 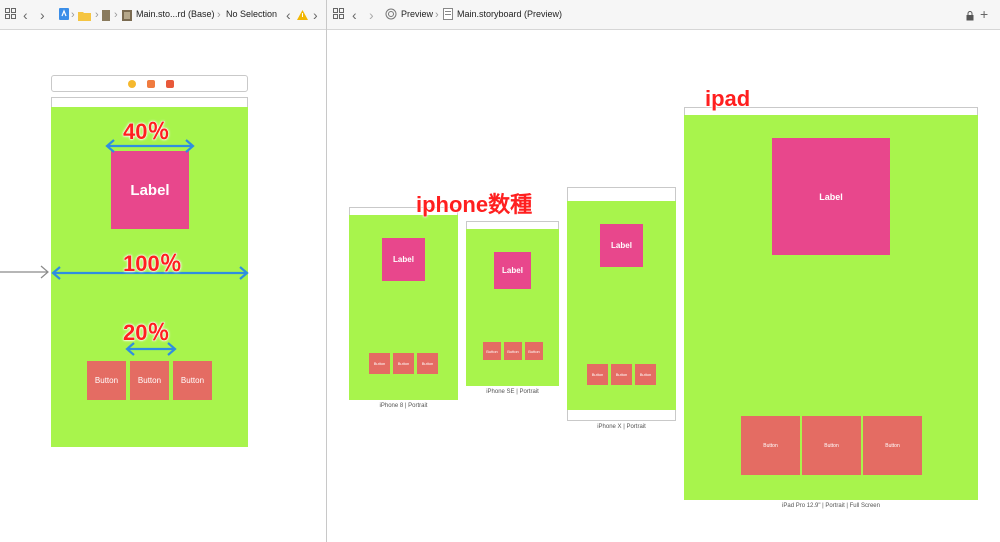 I want to click on storyboard-doc-icon, so click(x=448, y=16).